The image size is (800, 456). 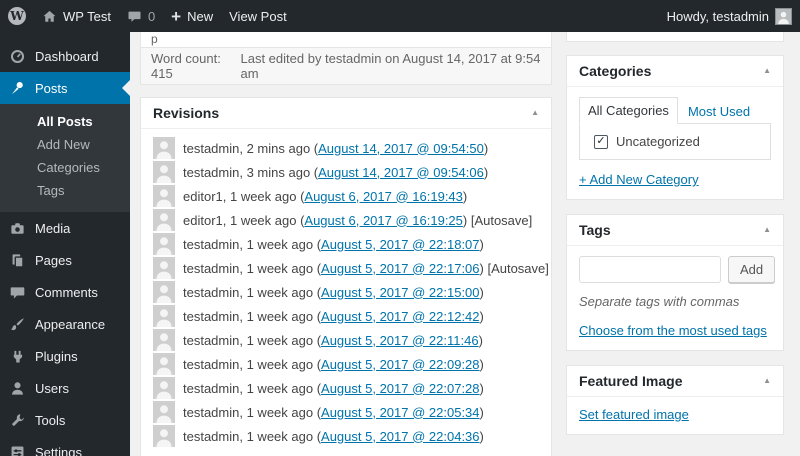 I want to click on sidebar-item-posts: Posts, so click(x=65, y=88).